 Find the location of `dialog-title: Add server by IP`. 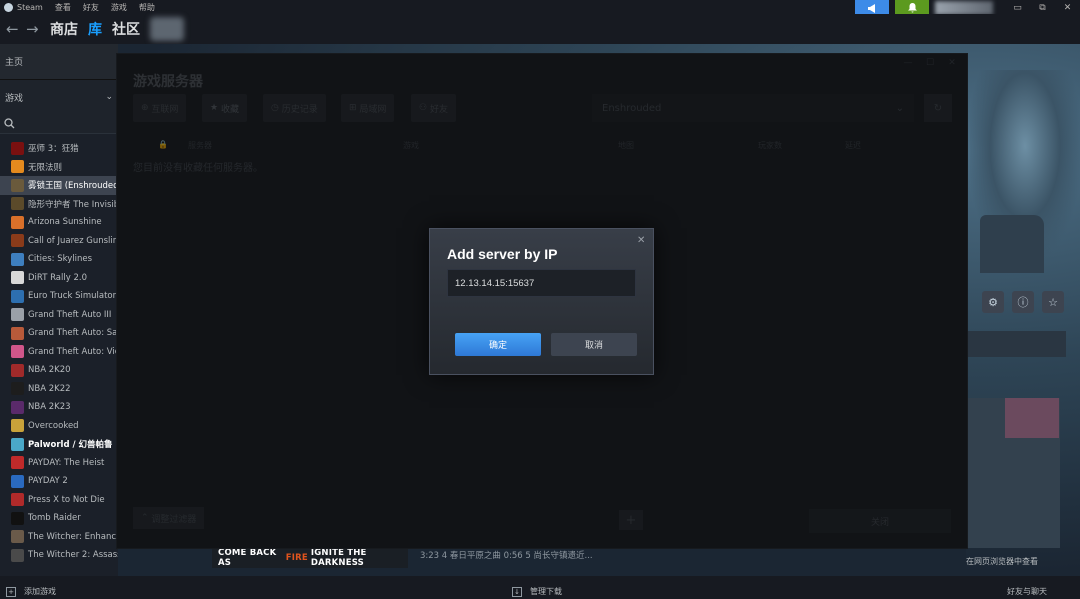

dialog-title: Add server by IP is located at coordinates (502, 254).